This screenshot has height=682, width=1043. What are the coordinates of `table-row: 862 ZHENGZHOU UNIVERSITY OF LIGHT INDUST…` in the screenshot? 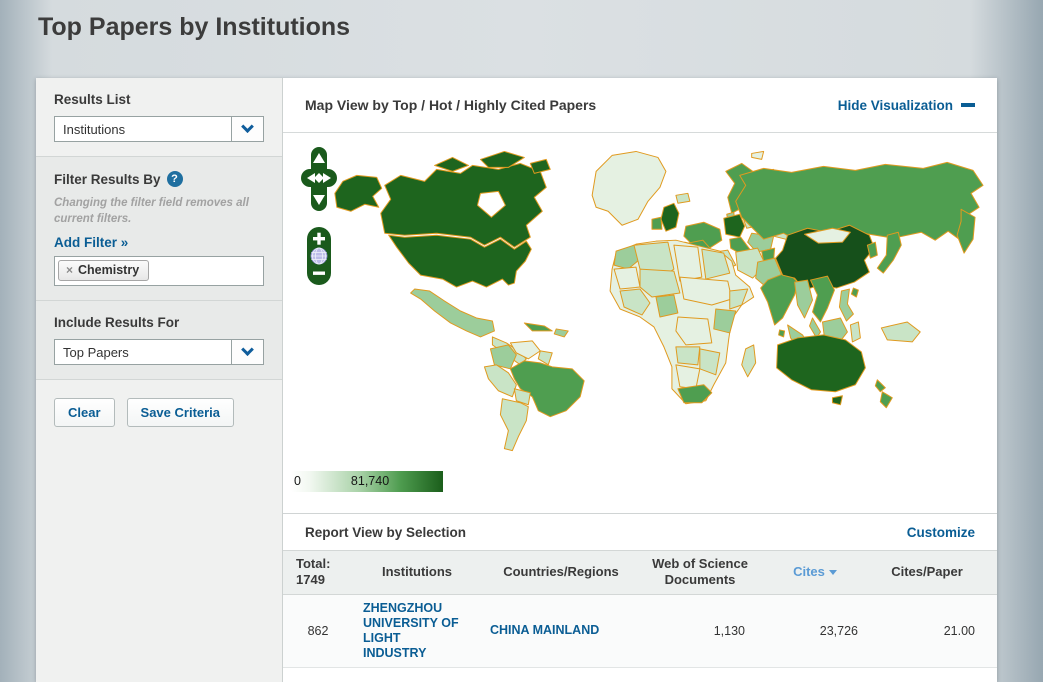 It's located at (640, 631).